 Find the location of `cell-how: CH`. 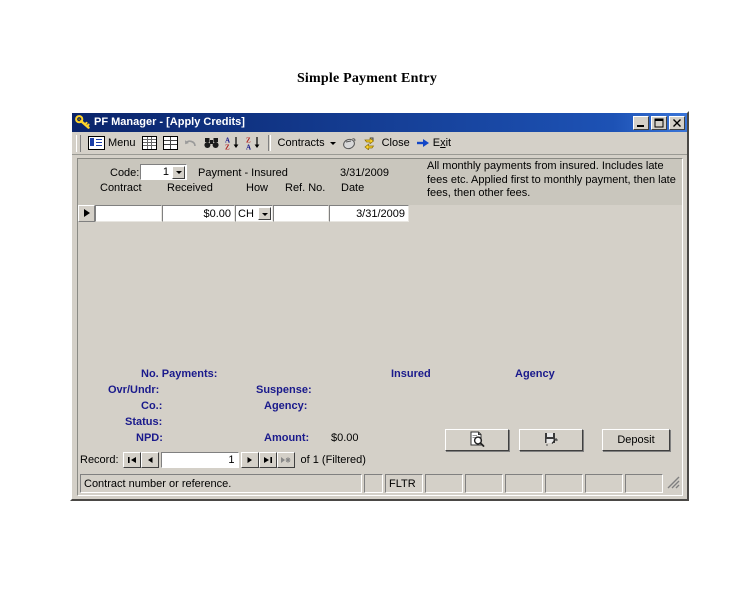

cell-how: CH is located at coordinates (254, 213).